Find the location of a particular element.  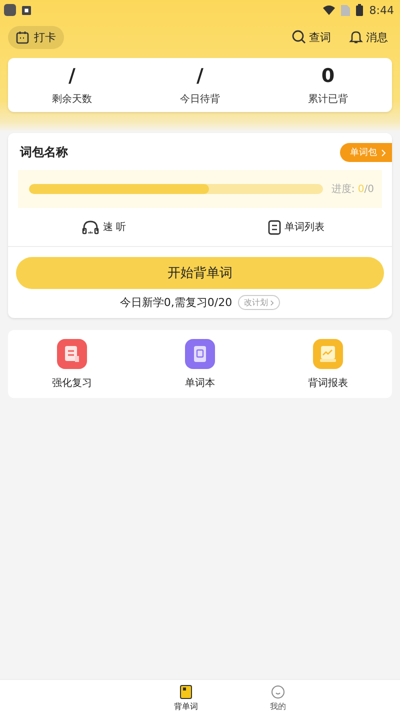

plan-text: 今日新学0,需复习0/20 is located at coordinates (176, 302).